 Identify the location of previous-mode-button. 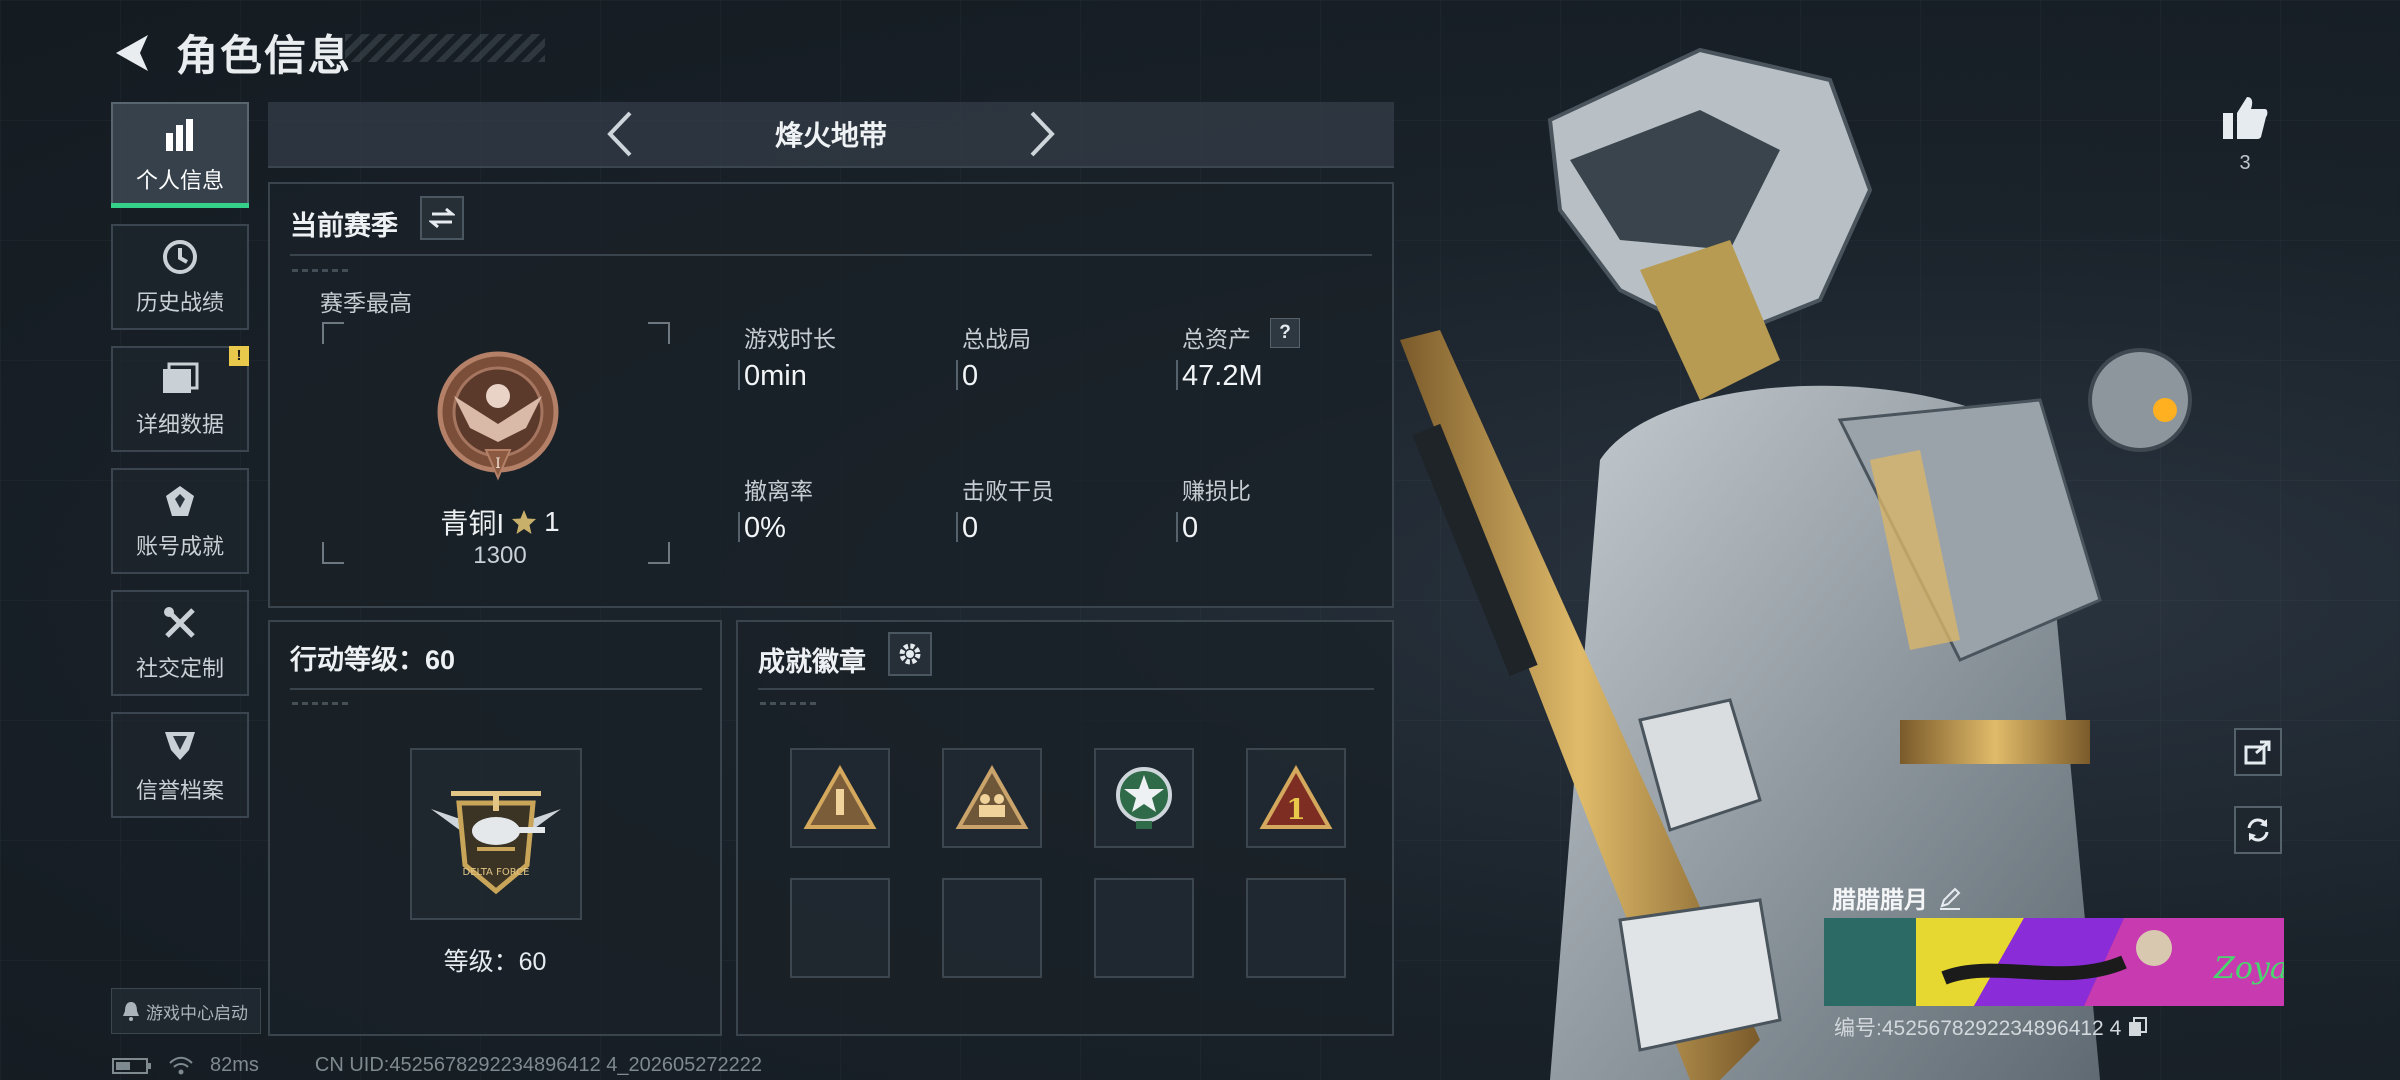
(619, 134).